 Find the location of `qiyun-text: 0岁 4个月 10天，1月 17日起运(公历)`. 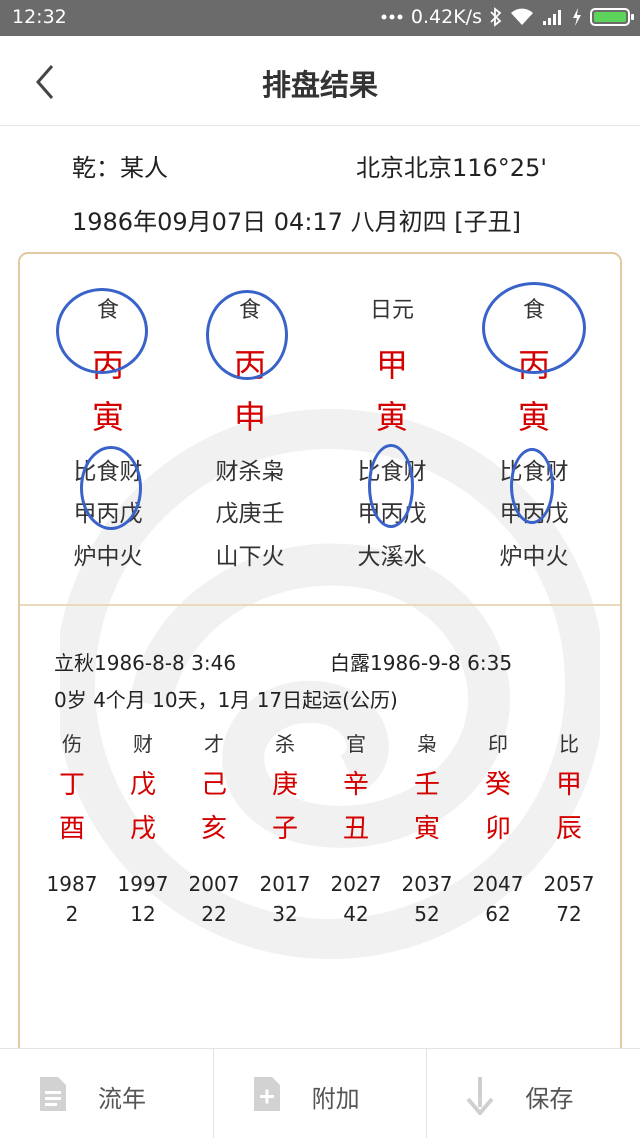

qiyun-text: 0岁 4个月 10天，1月 17日起运(公历) is located at coordinates (226, 700).